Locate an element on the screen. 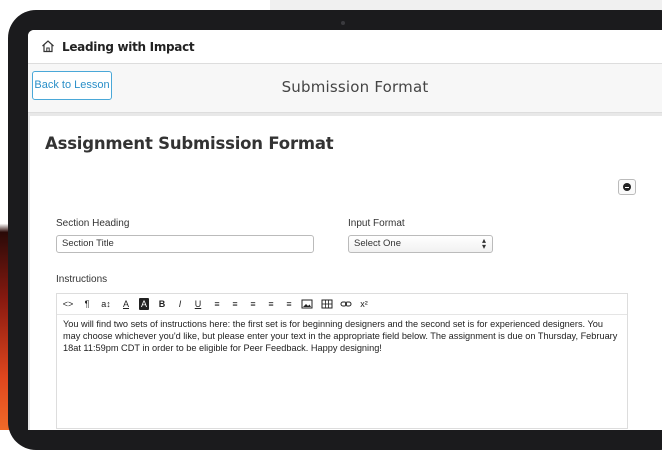  card-heading: Assignment Submission Format is located at coordinates (189, 143).